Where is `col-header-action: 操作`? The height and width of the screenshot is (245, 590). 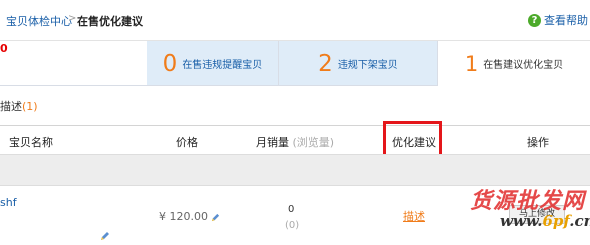 col-header-action: 操作 is located at coordinates (538, 142).